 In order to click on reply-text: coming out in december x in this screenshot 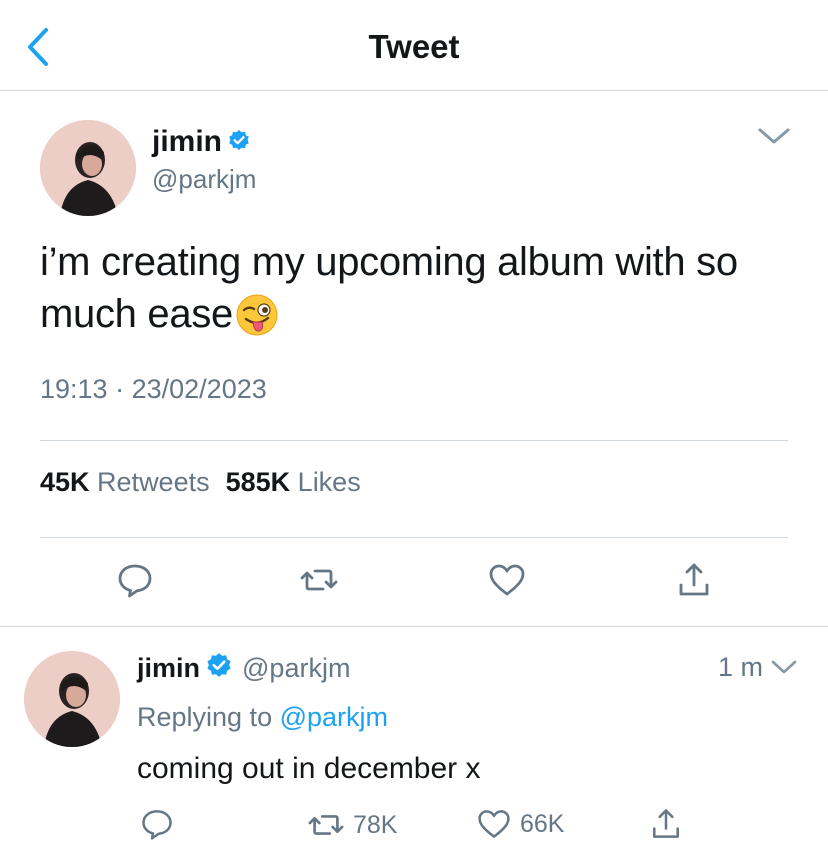, I will do `click(309, 768)`.